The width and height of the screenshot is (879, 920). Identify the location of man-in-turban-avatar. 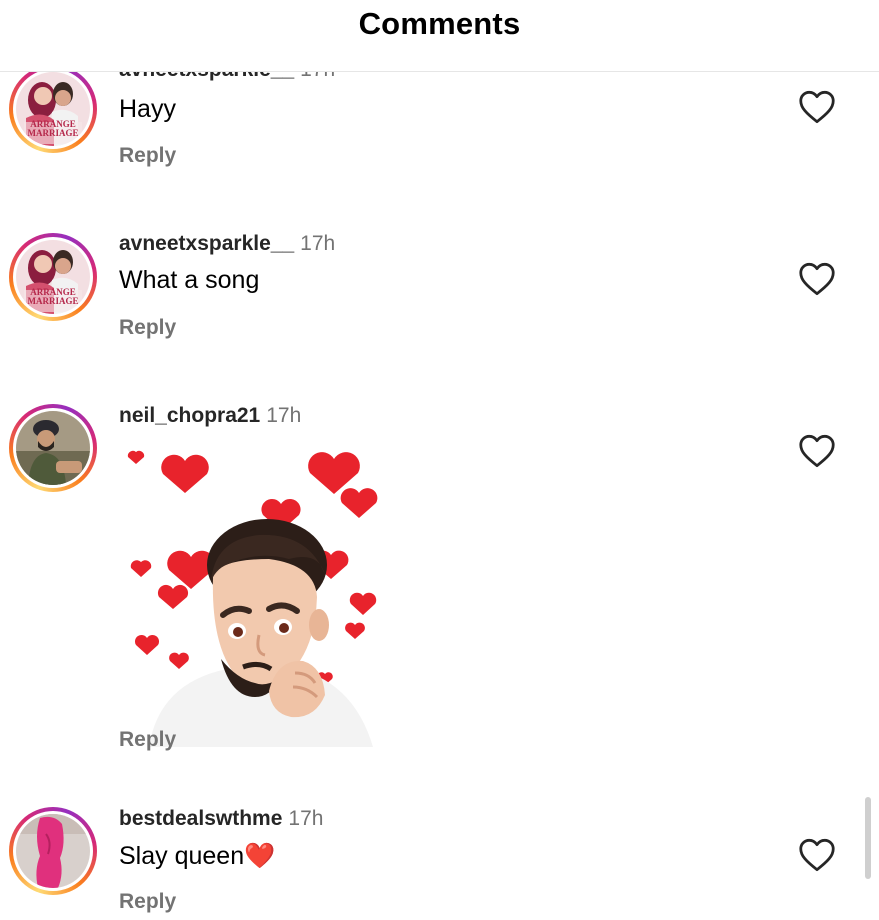
(53, 448).